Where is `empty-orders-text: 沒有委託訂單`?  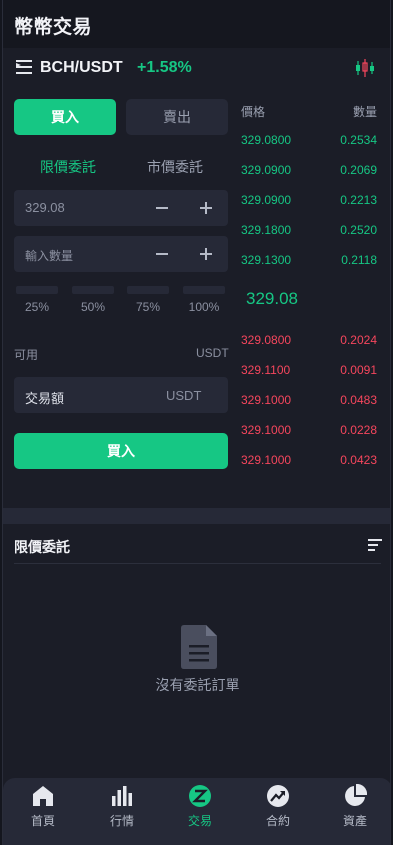
empty-orders-text: 沒有委託訂單 is located at coordinates (197, 685).